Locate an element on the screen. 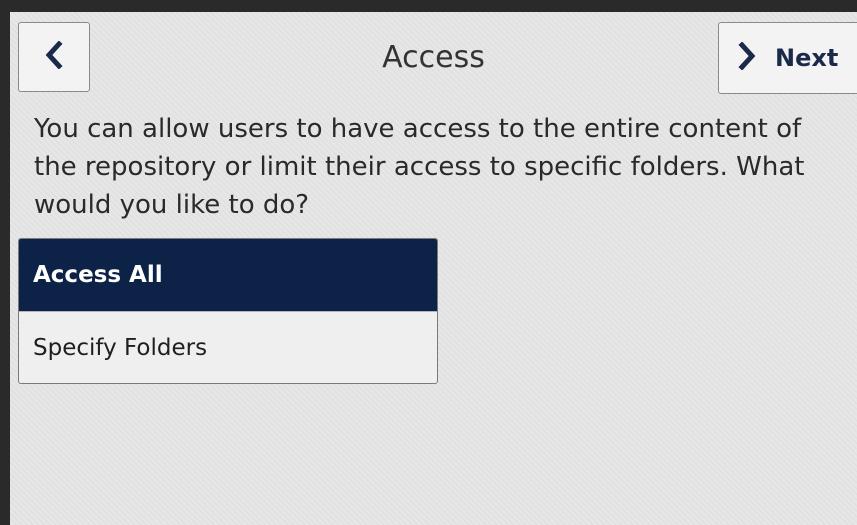 This screenshot has height=525, width=857. option-label: Access All is located at coordinates (98, 275).